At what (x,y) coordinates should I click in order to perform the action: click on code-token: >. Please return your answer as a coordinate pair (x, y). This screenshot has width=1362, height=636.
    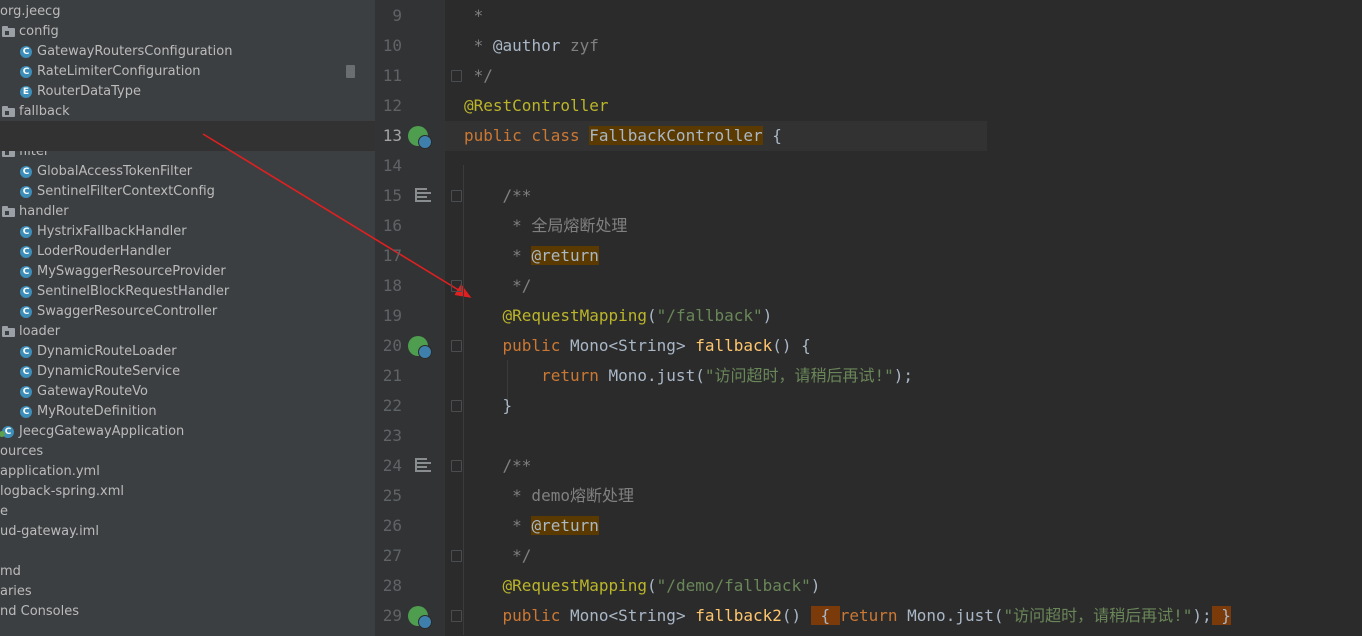
    Looking at the image, I should click on (685, 615).